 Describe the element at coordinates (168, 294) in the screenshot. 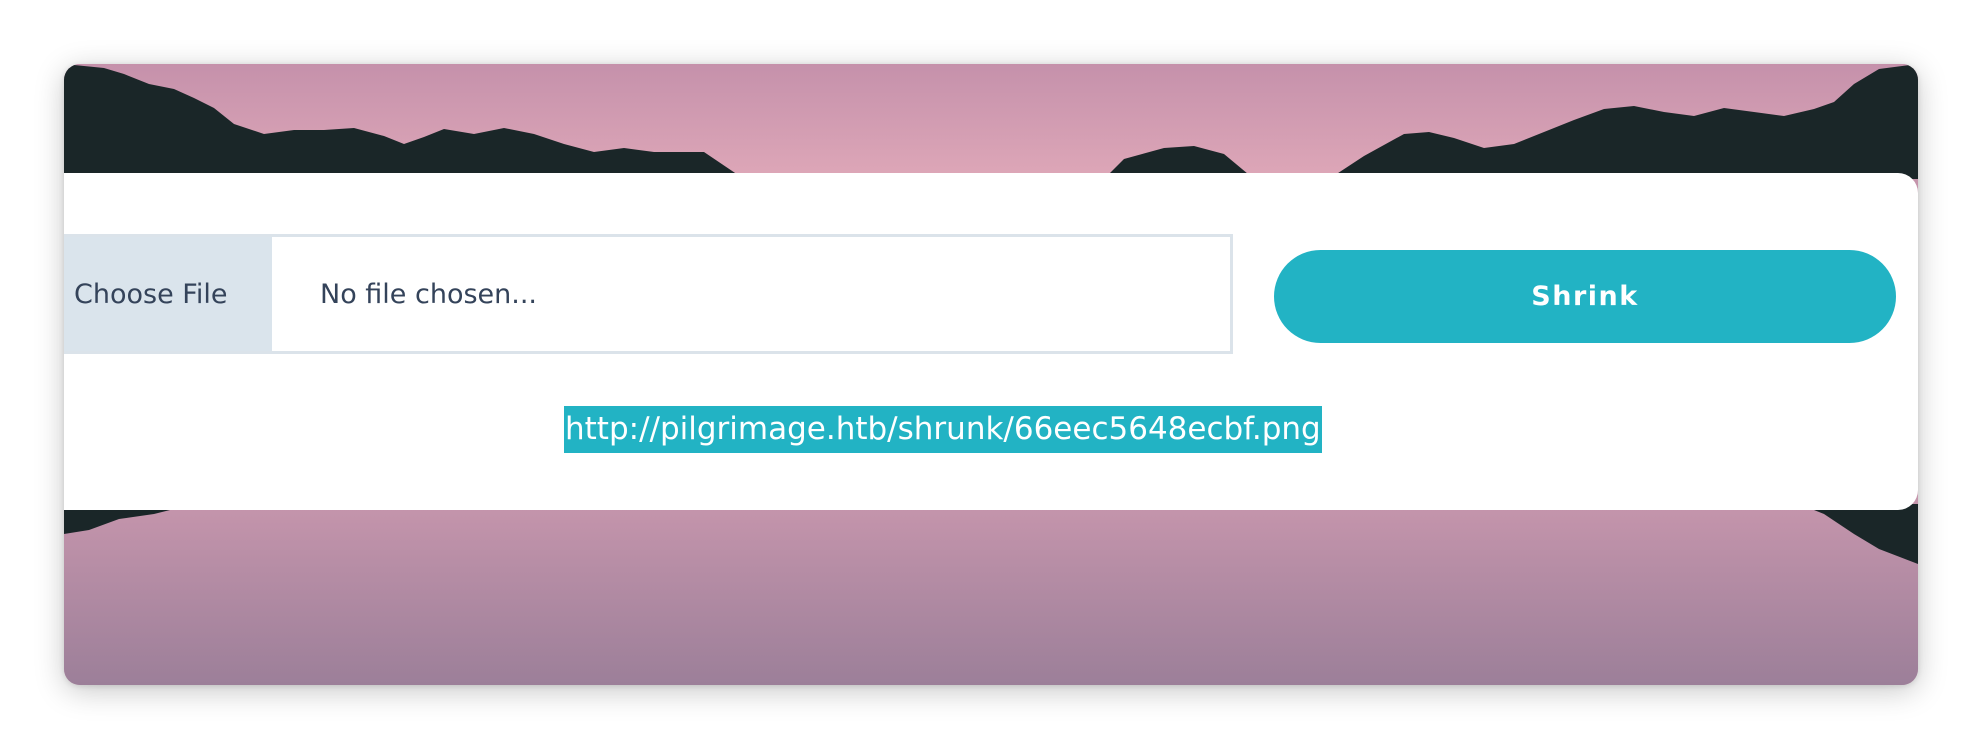

I see `choose-file-button: Choose File` at that location.